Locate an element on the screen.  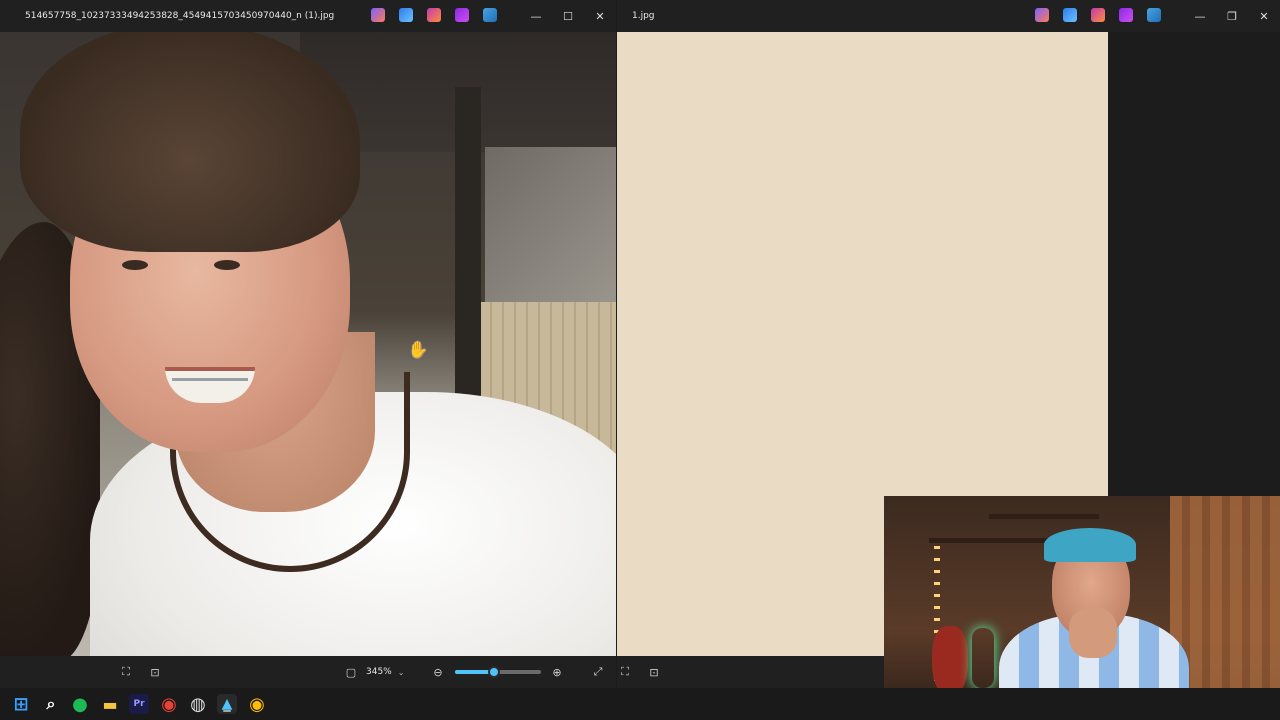
search-icon: ⌕ is located at coordinates (51, 704).